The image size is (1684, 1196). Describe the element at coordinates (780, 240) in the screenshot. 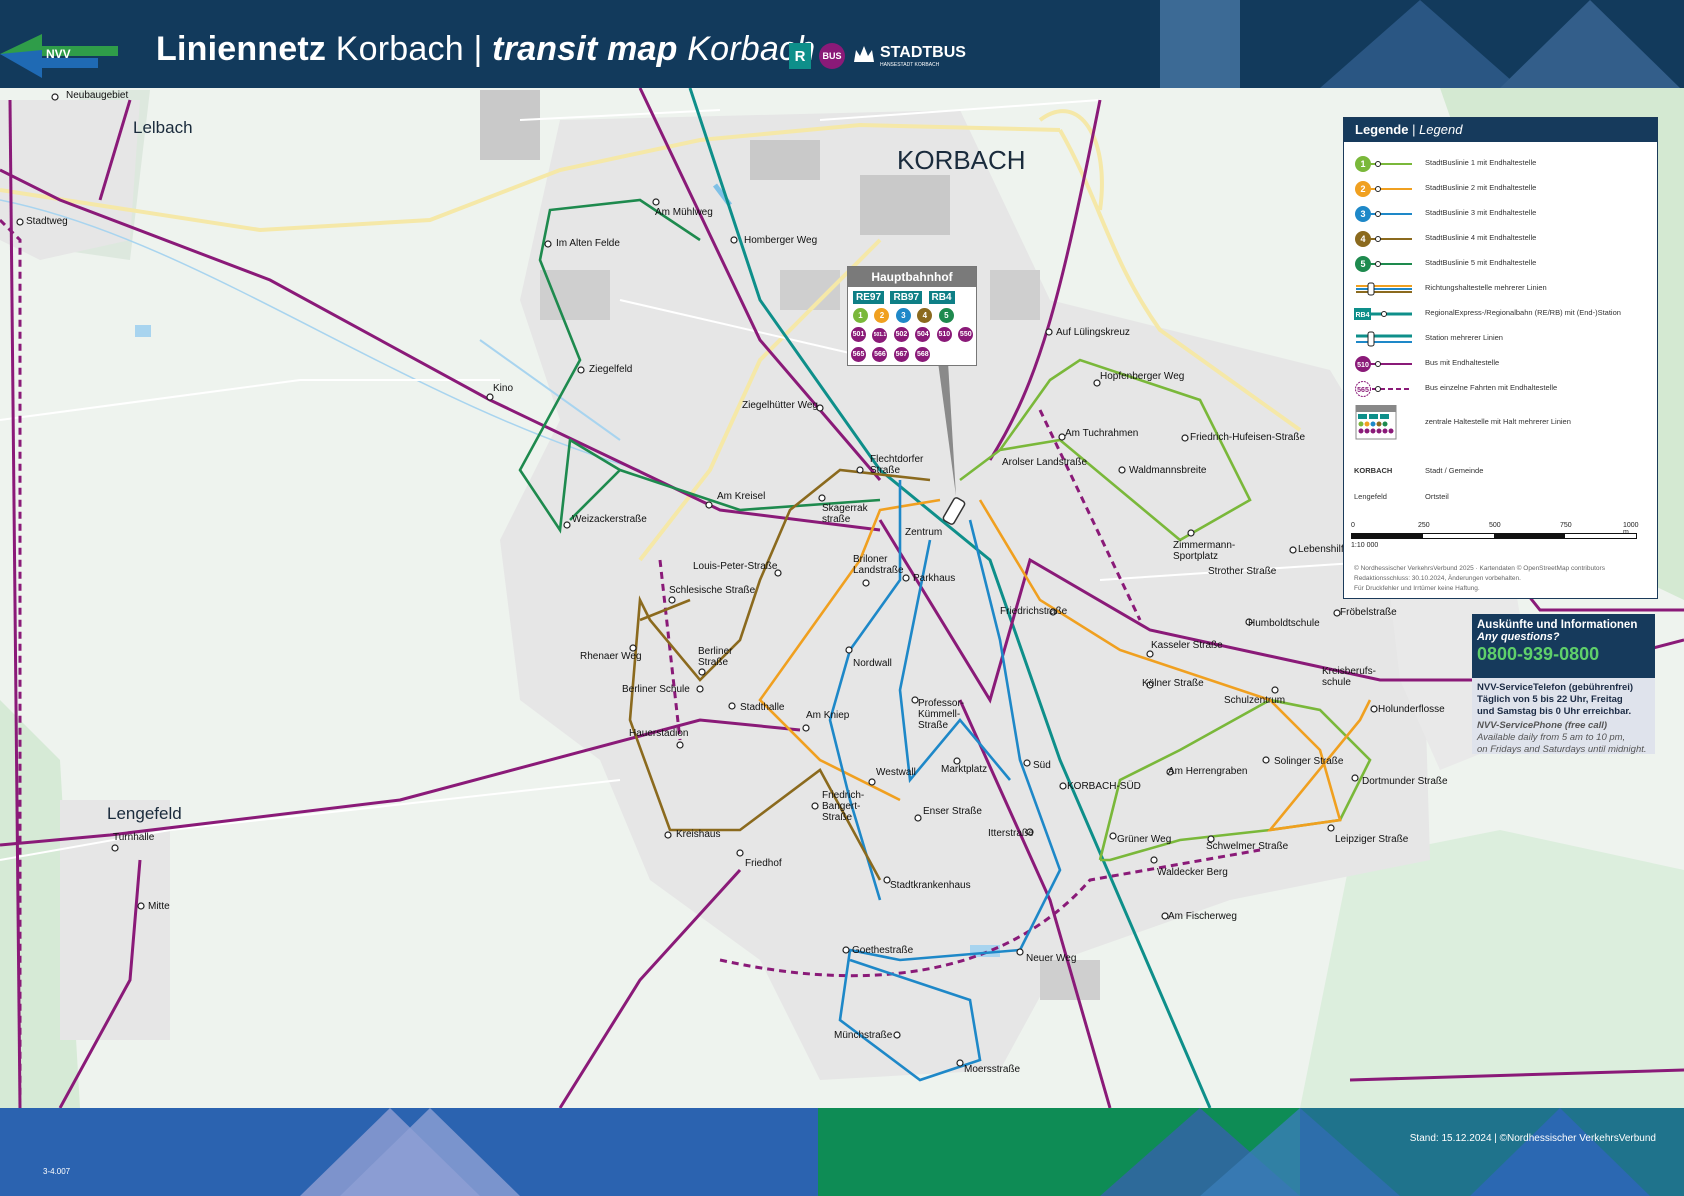

I see `stop-label: Homberger Weg` at that location.